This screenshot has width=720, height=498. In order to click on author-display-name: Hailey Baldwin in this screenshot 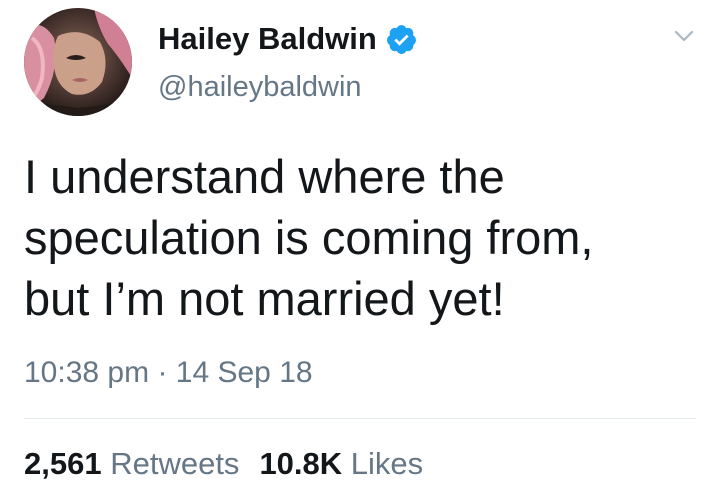, I will do `click(267, 39)`.